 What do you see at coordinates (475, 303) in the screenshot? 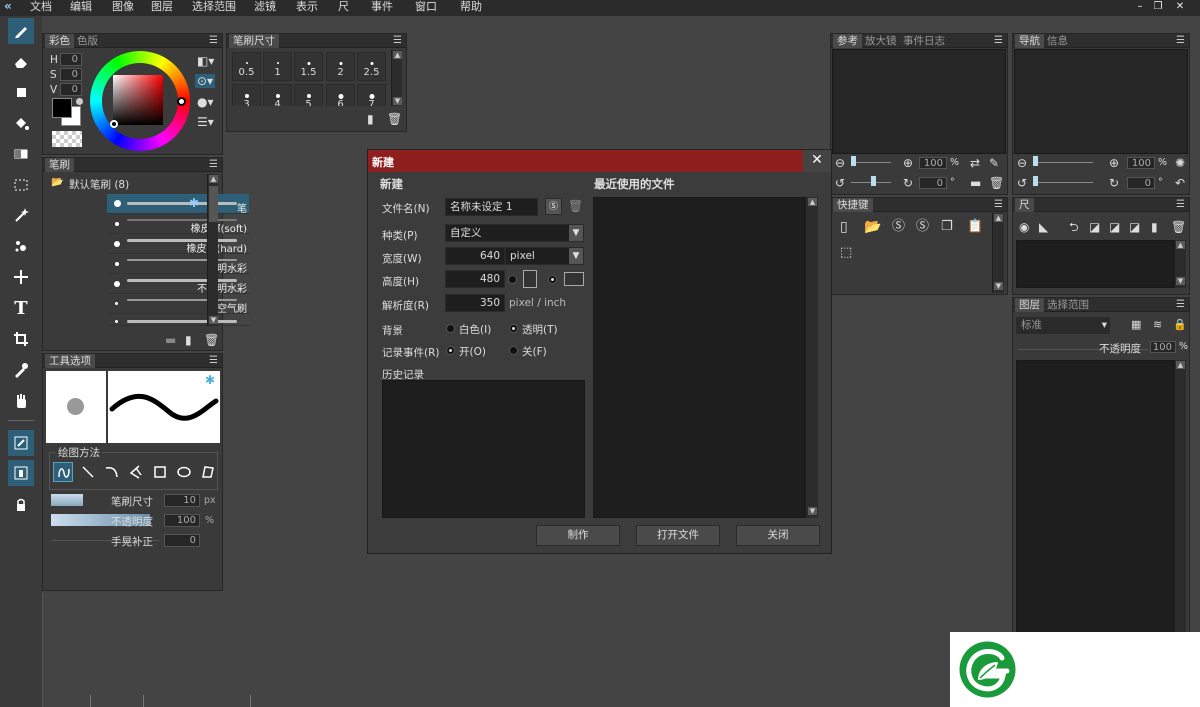
I see `resolution-input: 350` at bounding box center [475, 303].